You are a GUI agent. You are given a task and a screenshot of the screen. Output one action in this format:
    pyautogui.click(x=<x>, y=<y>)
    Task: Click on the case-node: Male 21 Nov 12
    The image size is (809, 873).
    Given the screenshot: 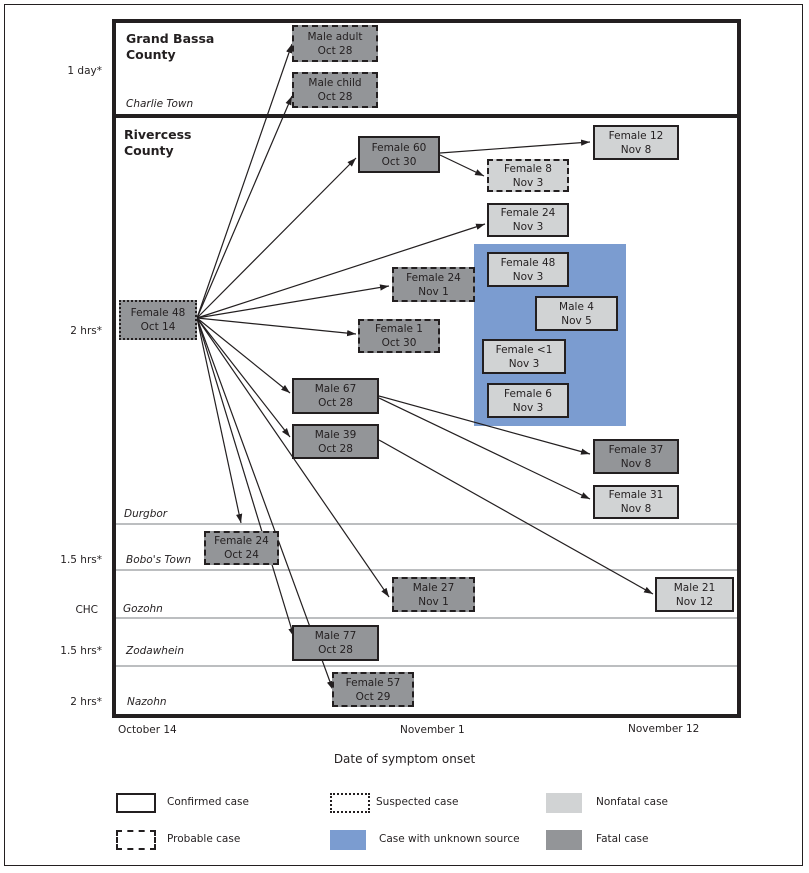 What is the action you would take?
    pyautogui.click(x=694, y=594)
    